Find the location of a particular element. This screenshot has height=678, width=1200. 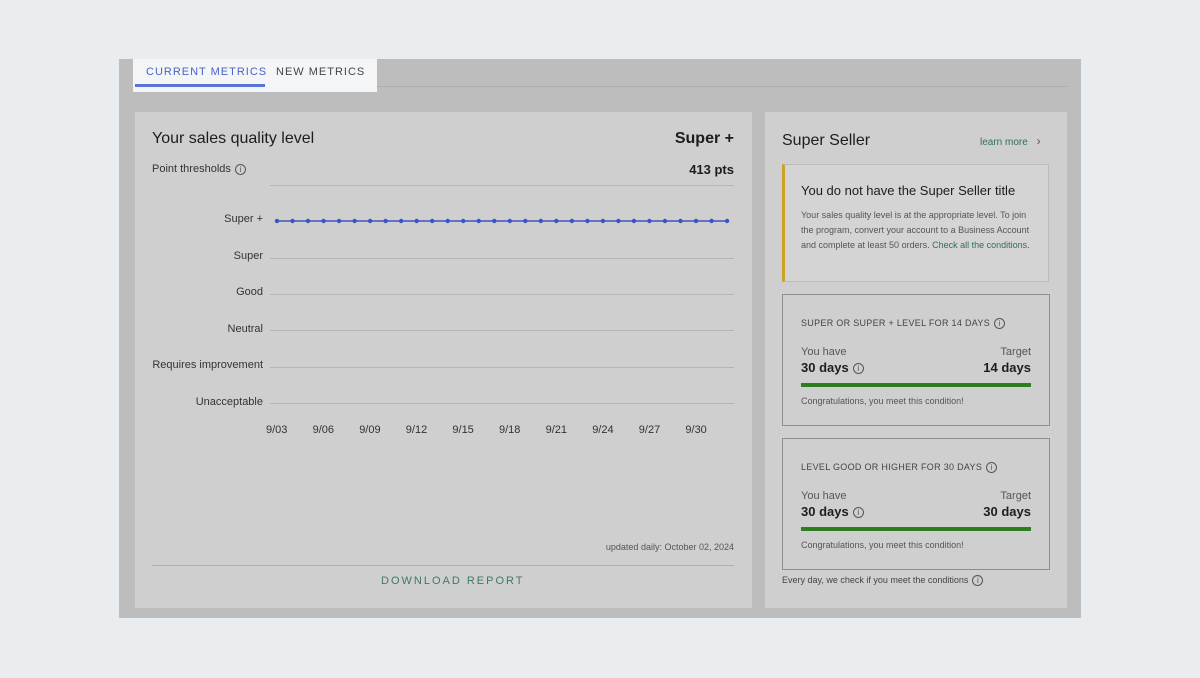

condition-title-row: LEVEL GOOD OR HIGHER FOR 30 DAYS i is located at coordinates (899, 468).